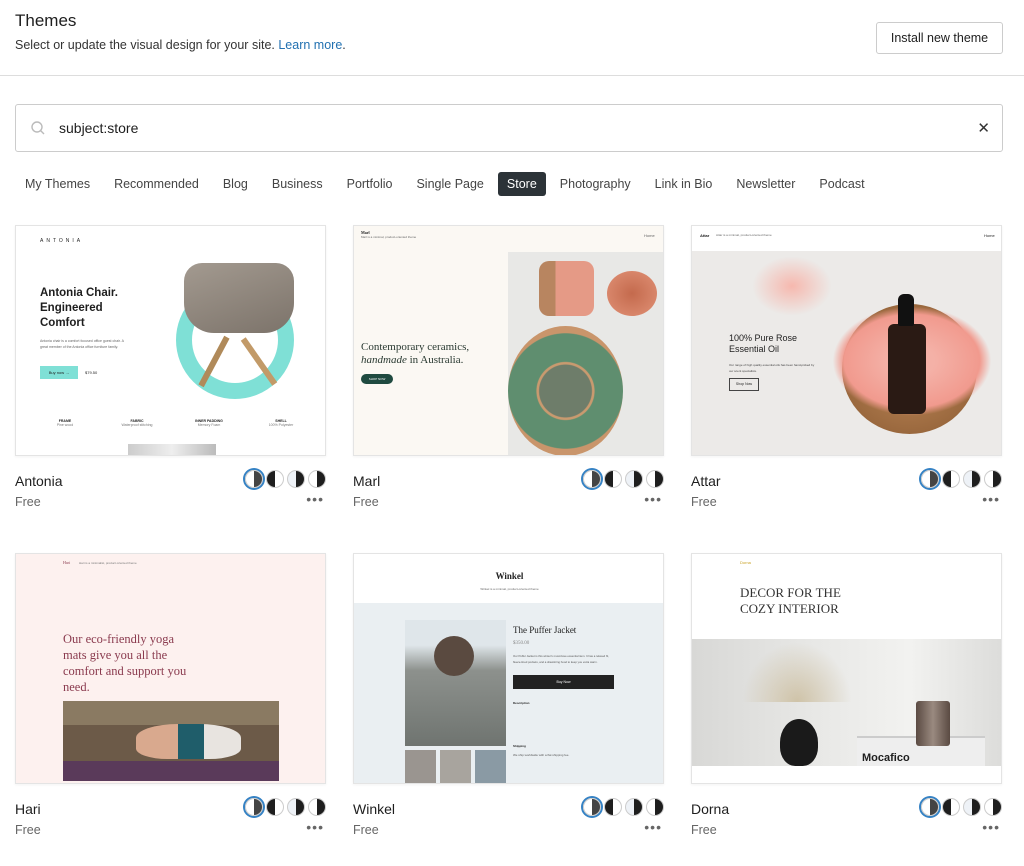 The image size is (1024, 866). What do you see at coordinates (235, 184) in the screenshot?
I see `tab-blog: Blog` at bounding box center [235, 184].